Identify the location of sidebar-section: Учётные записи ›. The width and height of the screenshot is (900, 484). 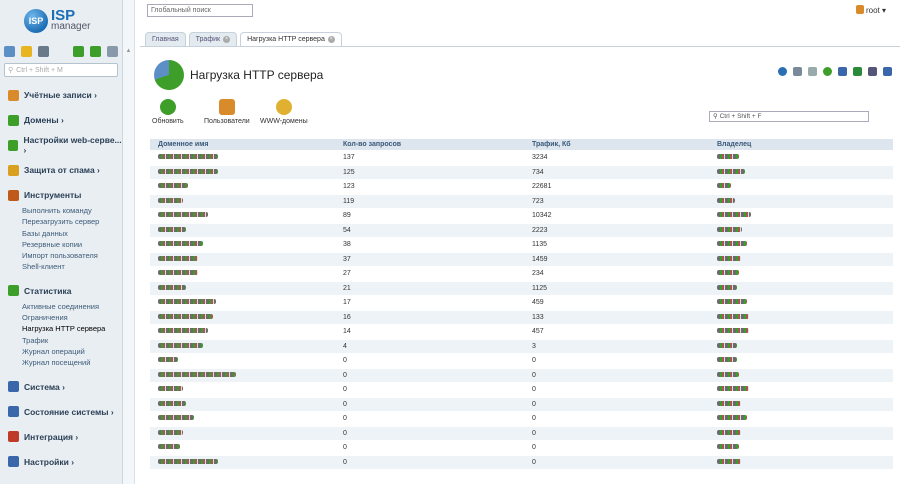
(61, 95).